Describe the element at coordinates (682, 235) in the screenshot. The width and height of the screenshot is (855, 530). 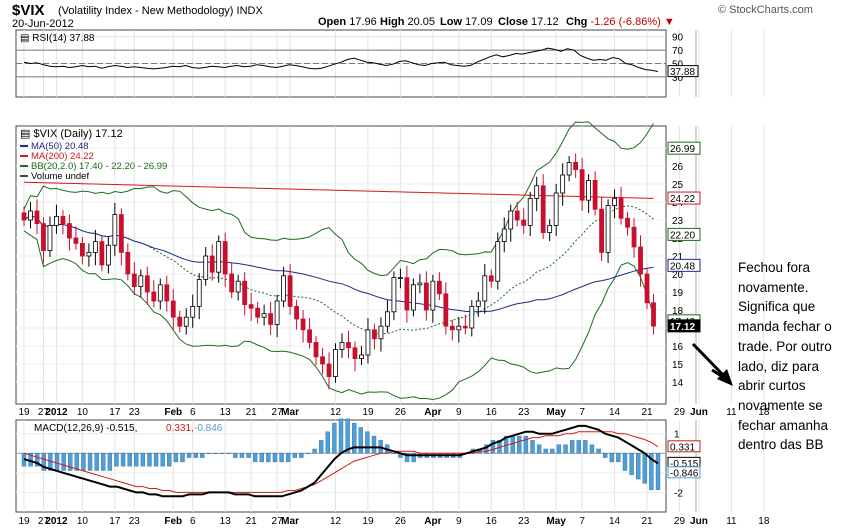
I see `price-value-label: 22.20` at that location.